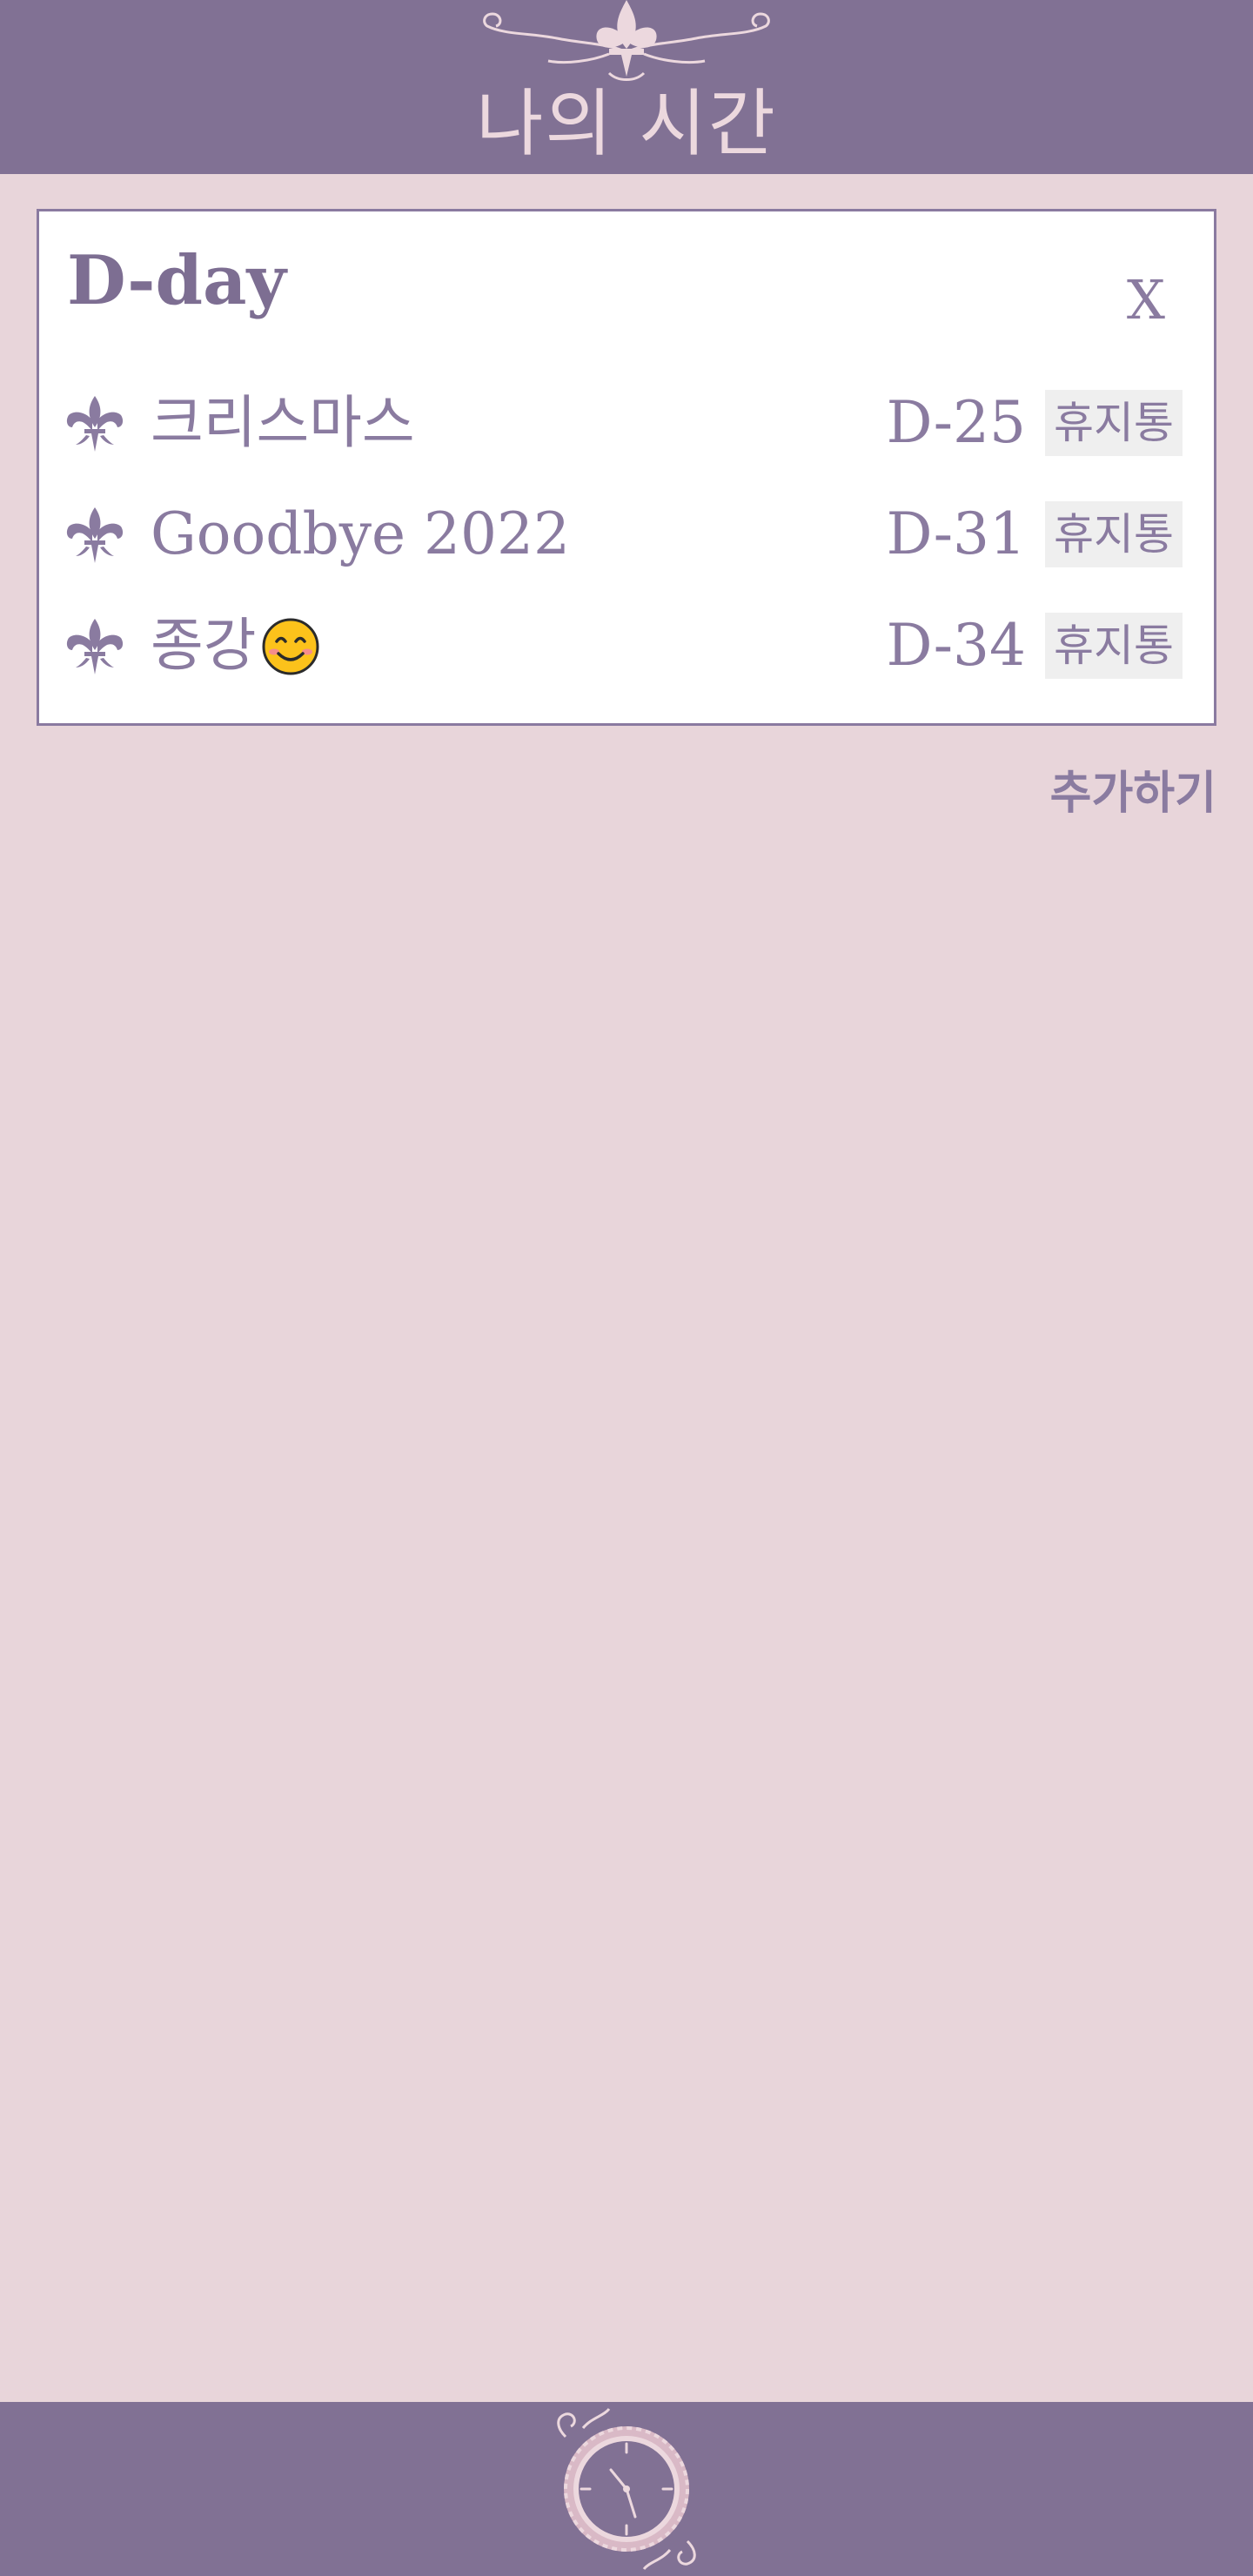 The width and height of the screenshot is (1253, 2576). What do you see at coordinates (956, 422) in the screenshot?
I see `dday-count: D-25` at bounding box center [956, 422].